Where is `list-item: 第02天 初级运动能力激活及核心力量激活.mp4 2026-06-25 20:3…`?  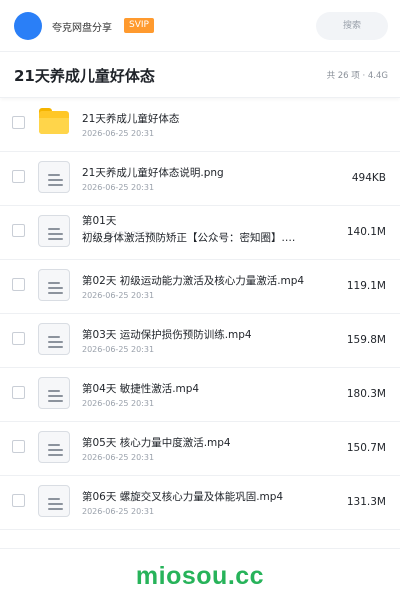 list-item: 第02天 初级运动能力激活及核心力量激活.mp4 2026-06-25 20:3… is located at coordinates (200, 287).